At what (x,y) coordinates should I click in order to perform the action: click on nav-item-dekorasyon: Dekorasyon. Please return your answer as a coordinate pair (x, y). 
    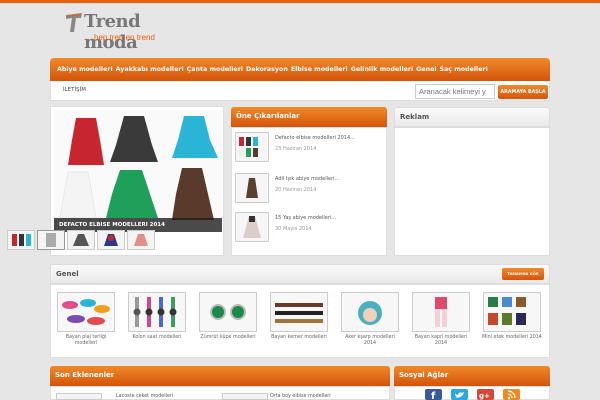
    Looking at the image, I should click on (267, 69).